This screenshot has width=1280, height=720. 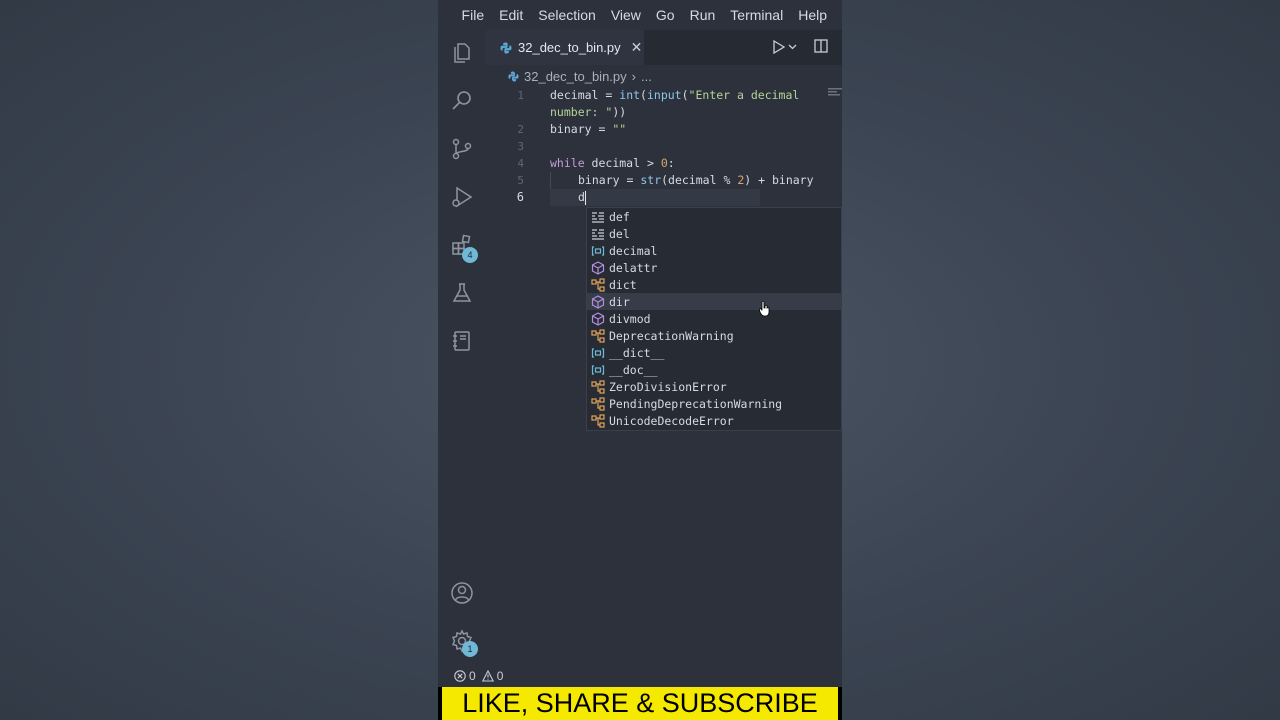 What do you see at coordinates (714, 250) in the screenshot?
I see `suggestion-item-decimal: decimal` at bounding box center [714, 250].